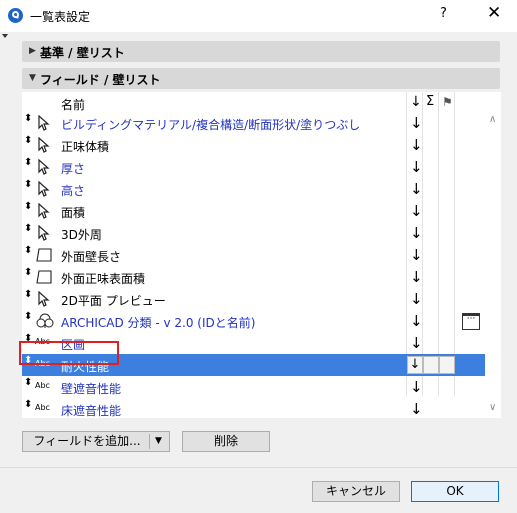 The height and width of the screenshot is (513, 517). Describe the element at coordinates (5, 36) in the screenshot. I see `resize-grip-icon` at that location.